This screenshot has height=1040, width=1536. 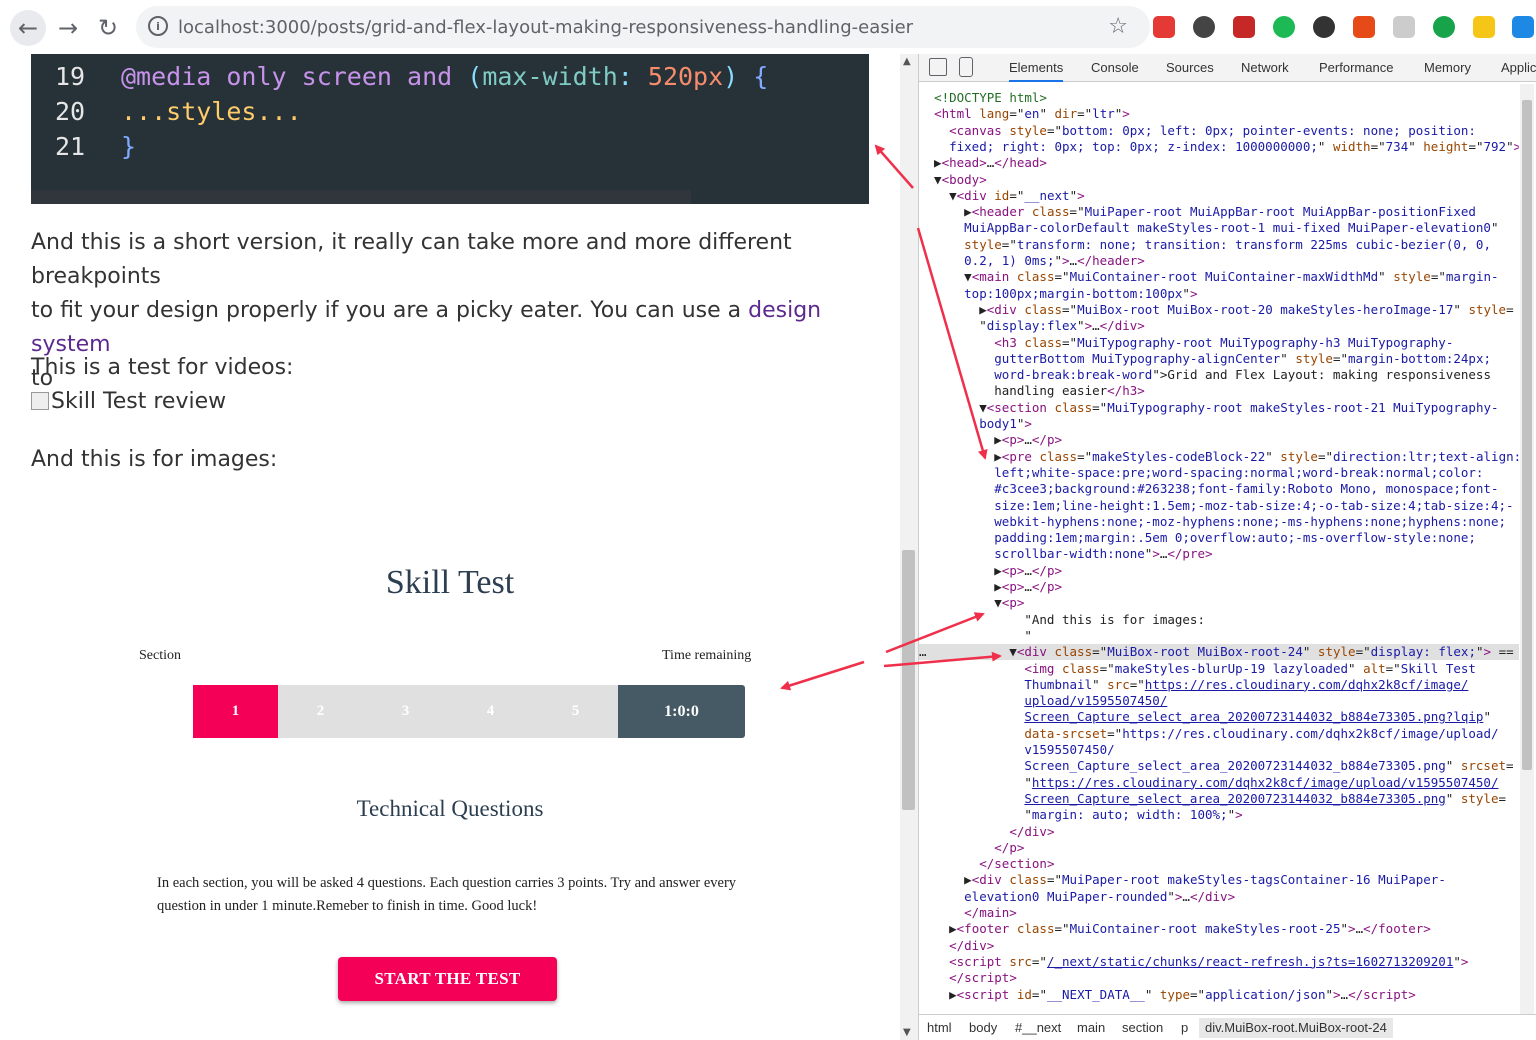 I want to click on dom-node: "display:flex">…</div>, so click(x=1219, y=326).